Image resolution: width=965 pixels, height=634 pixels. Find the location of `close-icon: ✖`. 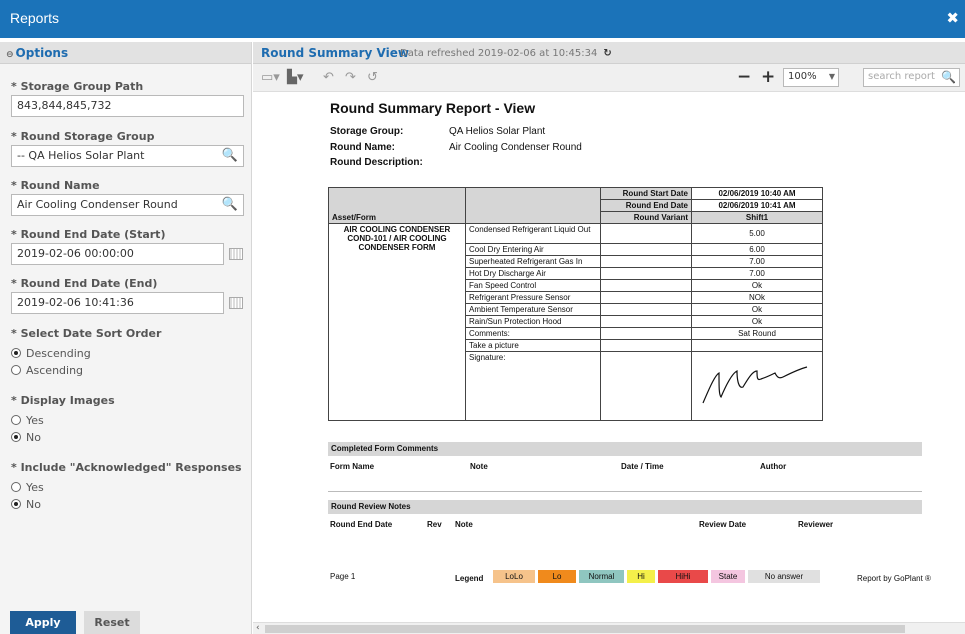

close-icon: ✖ is located at coordinates (952, 18).